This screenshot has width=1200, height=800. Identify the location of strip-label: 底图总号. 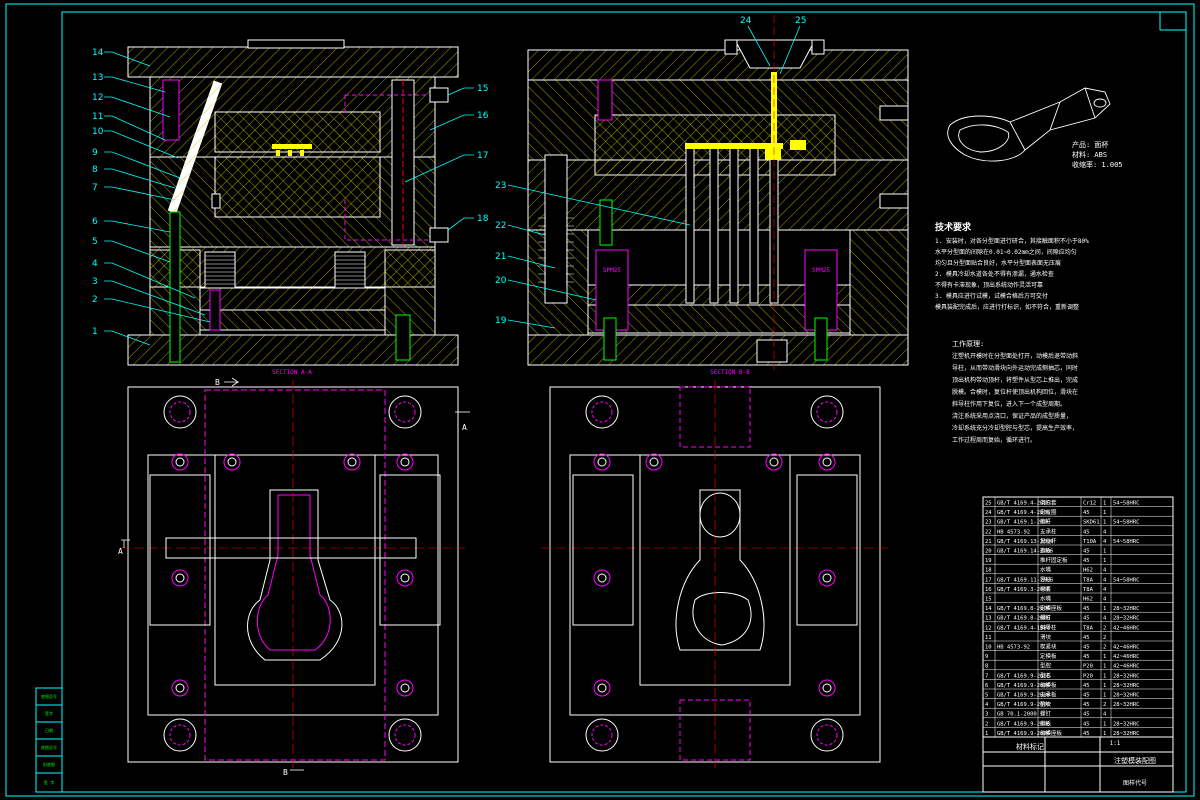
(49, 747).